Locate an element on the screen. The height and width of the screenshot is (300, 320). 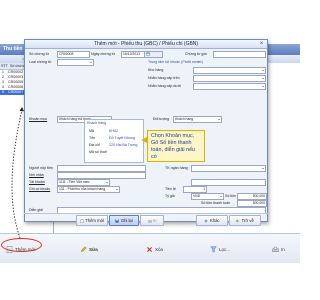
print-label: In is located at coordinates (283, 249).